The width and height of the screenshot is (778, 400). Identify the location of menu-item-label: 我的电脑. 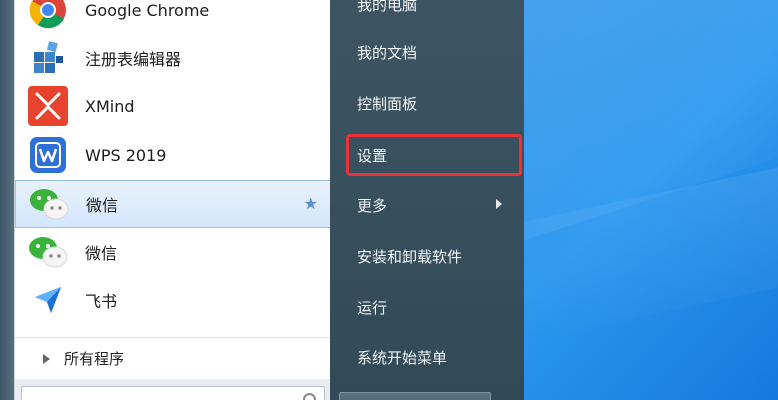
(387, 7).